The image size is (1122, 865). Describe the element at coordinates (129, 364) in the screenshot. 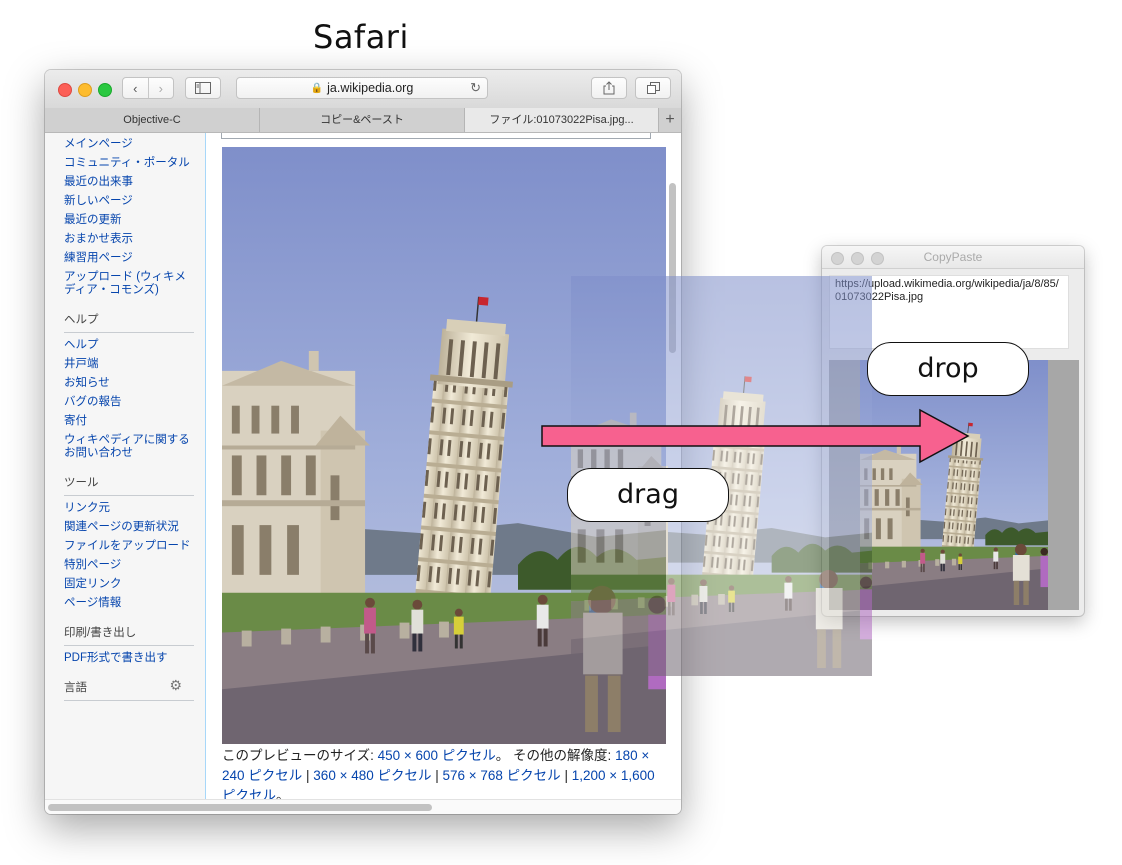

I see `sidebar-link: 井戸端` at that location.